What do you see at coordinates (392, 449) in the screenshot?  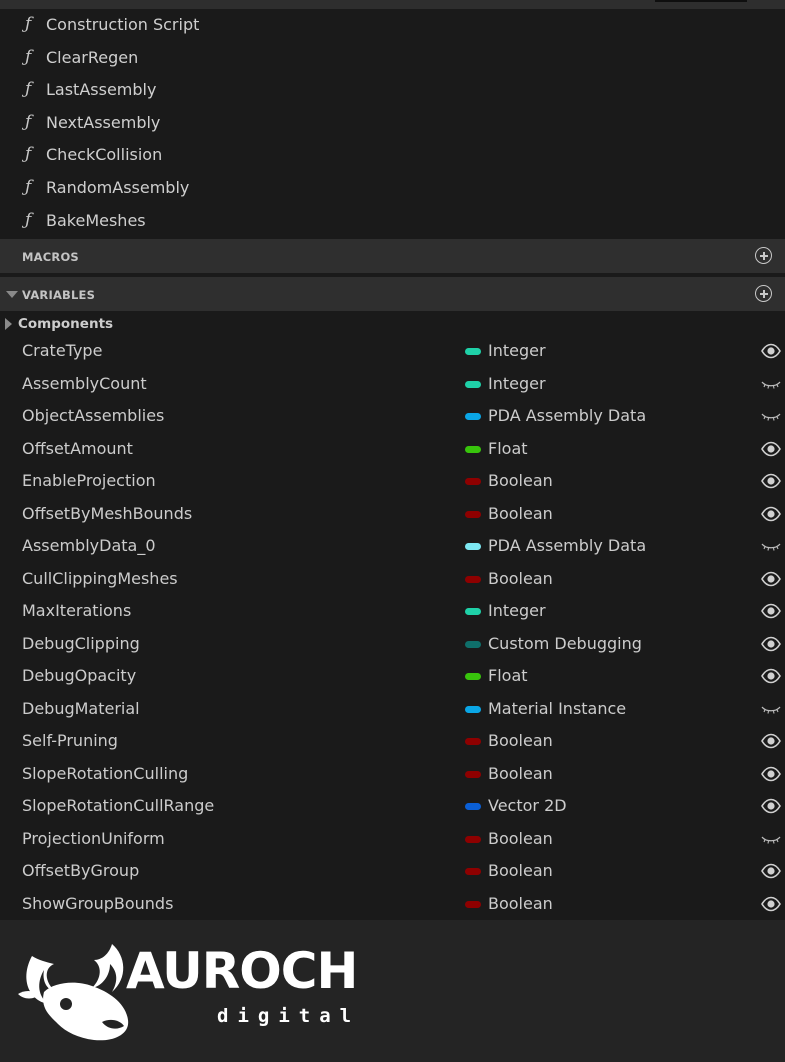 I see `variable-row: OffsetAmount Float` at bounding box center [392, 449].